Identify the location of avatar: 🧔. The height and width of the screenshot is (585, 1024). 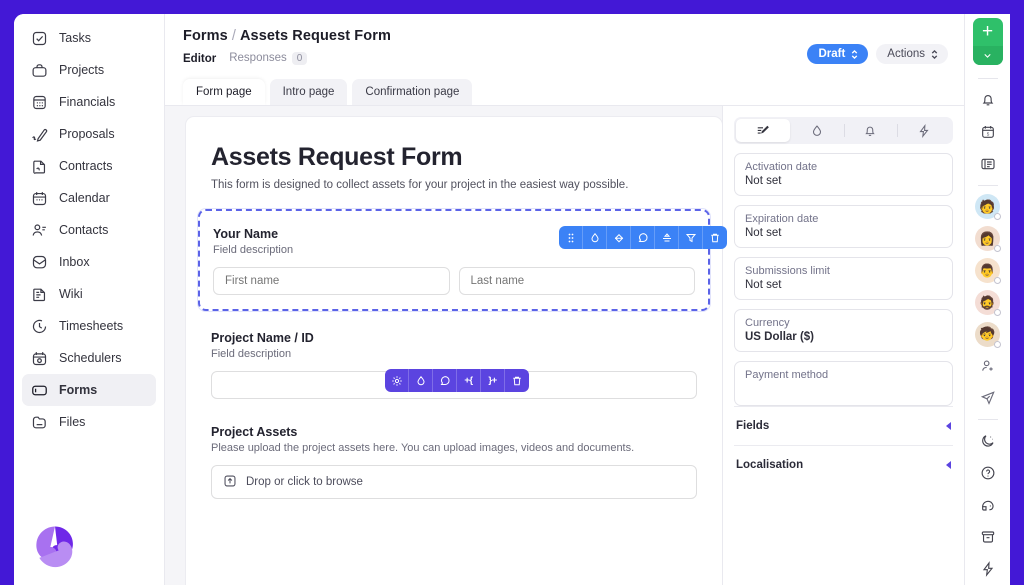
(988, 303).